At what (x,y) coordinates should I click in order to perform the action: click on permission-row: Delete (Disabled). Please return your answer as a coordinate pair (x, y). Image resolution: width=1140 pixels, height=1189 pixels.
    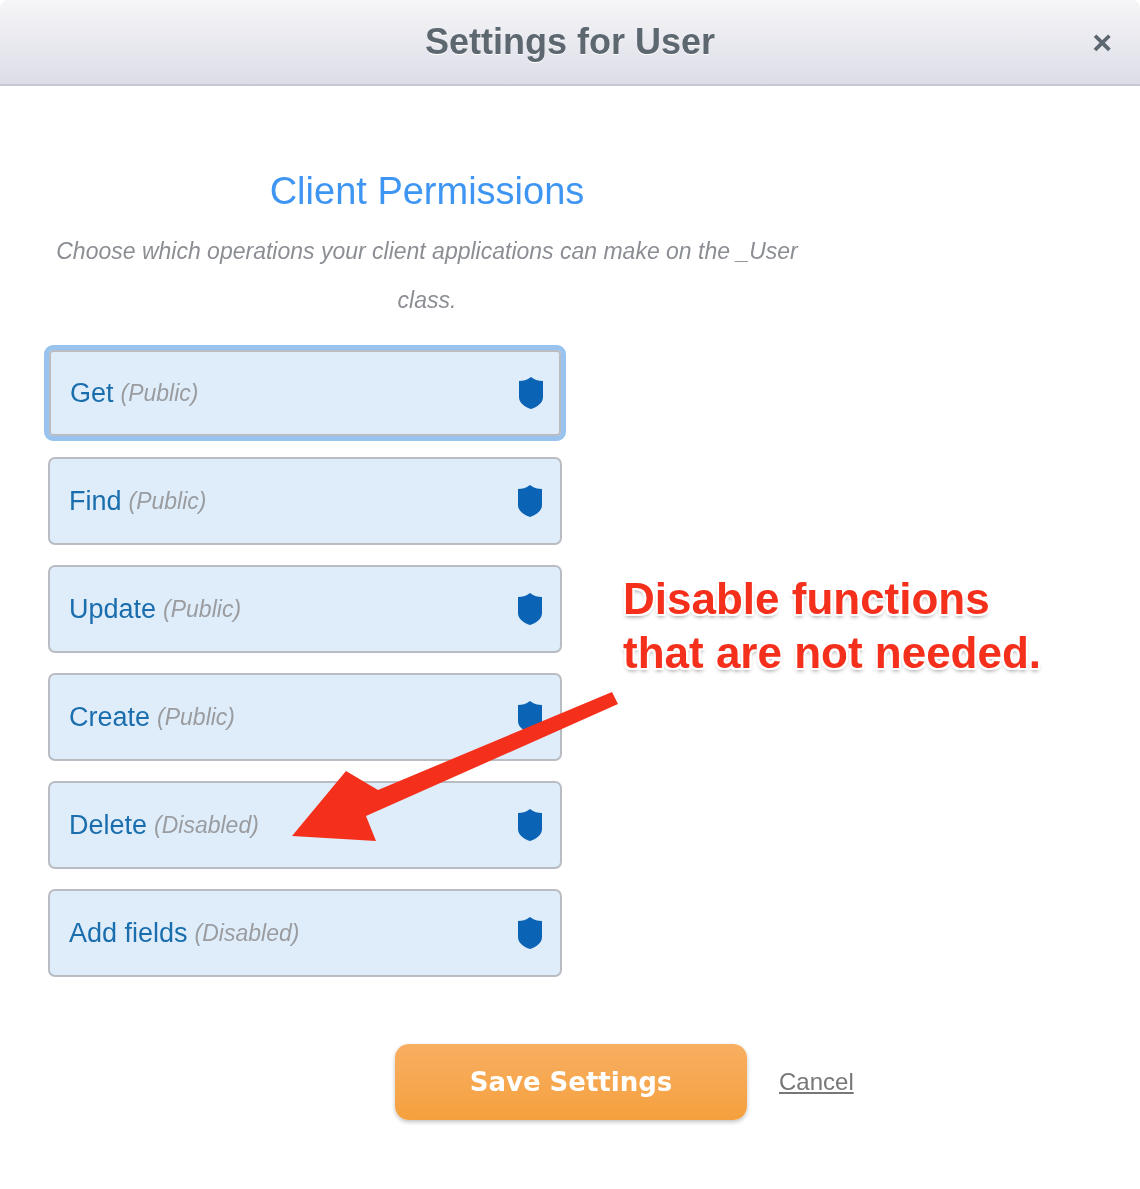
    Looking at the image, I should click on (305, 825).